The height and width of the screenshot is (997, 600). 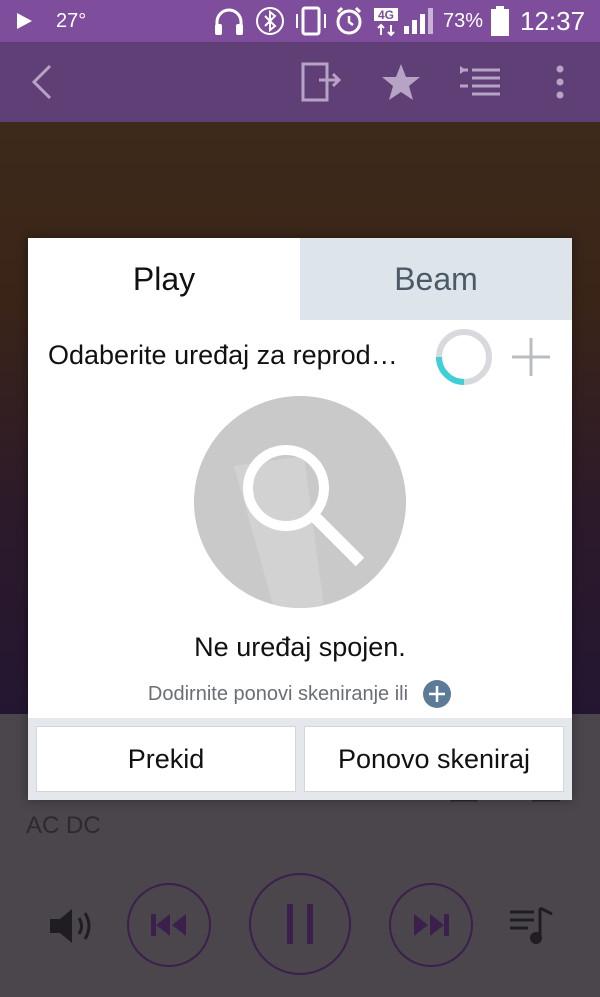 What do you see at coordinates (500, 21) in the screenshot?
I see `battery-icon` at bounding box center [500, 21].